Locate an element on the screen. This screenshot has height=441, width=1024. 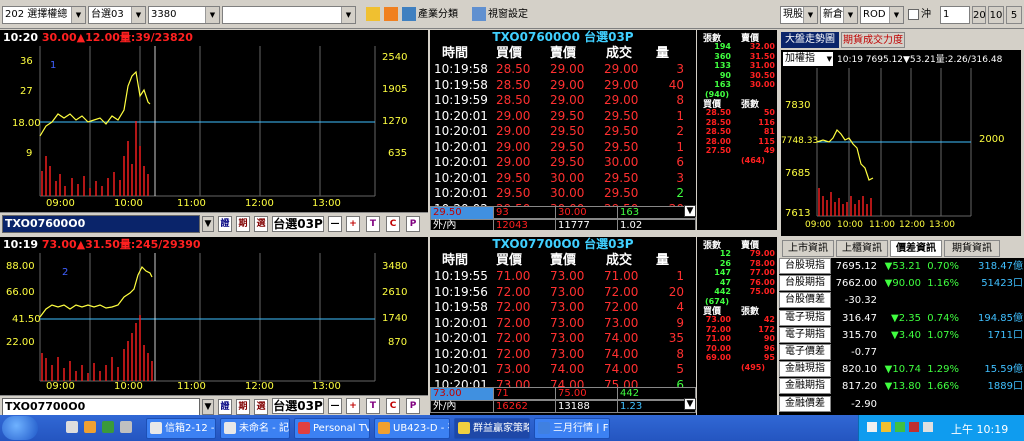
tab-market-trend: 大盤走勢圖 is located at coordinates (810, 40).